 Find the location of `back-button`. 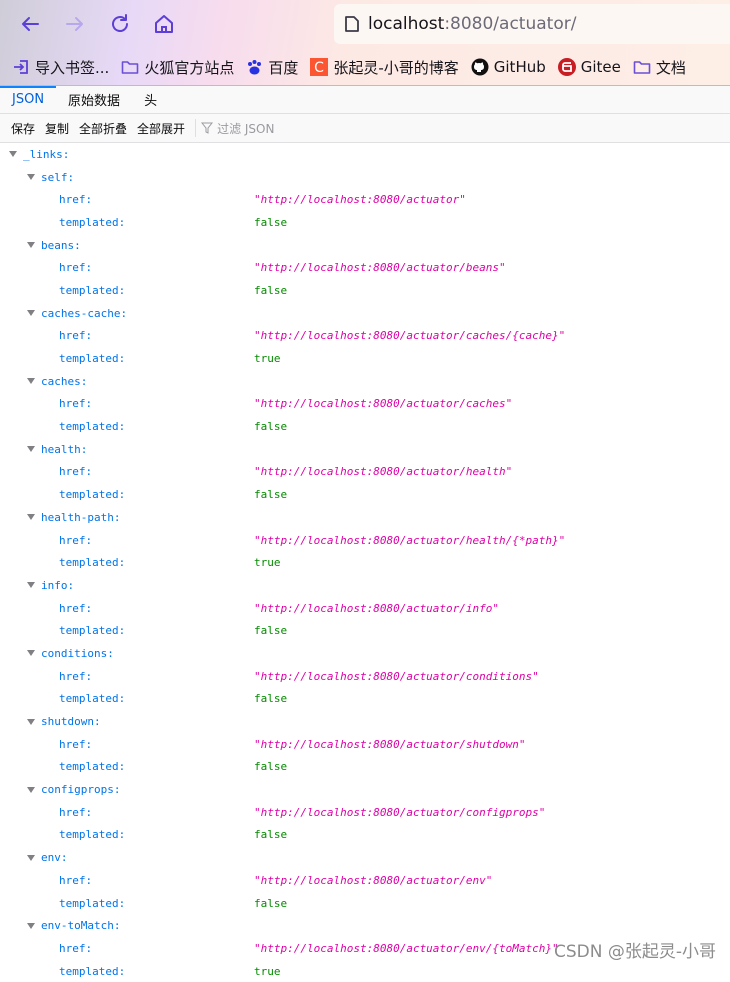

back-button is located at coordinates (30, 24).